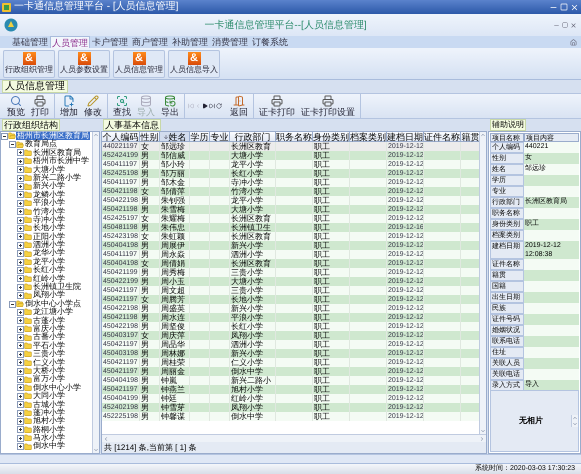 The width and height of the screenshot is (581, 474). What do you see at coordinates (508, 125) in the screenshot?
I see `panel-tab: 辅助说明` at bounding box center [508, 125].